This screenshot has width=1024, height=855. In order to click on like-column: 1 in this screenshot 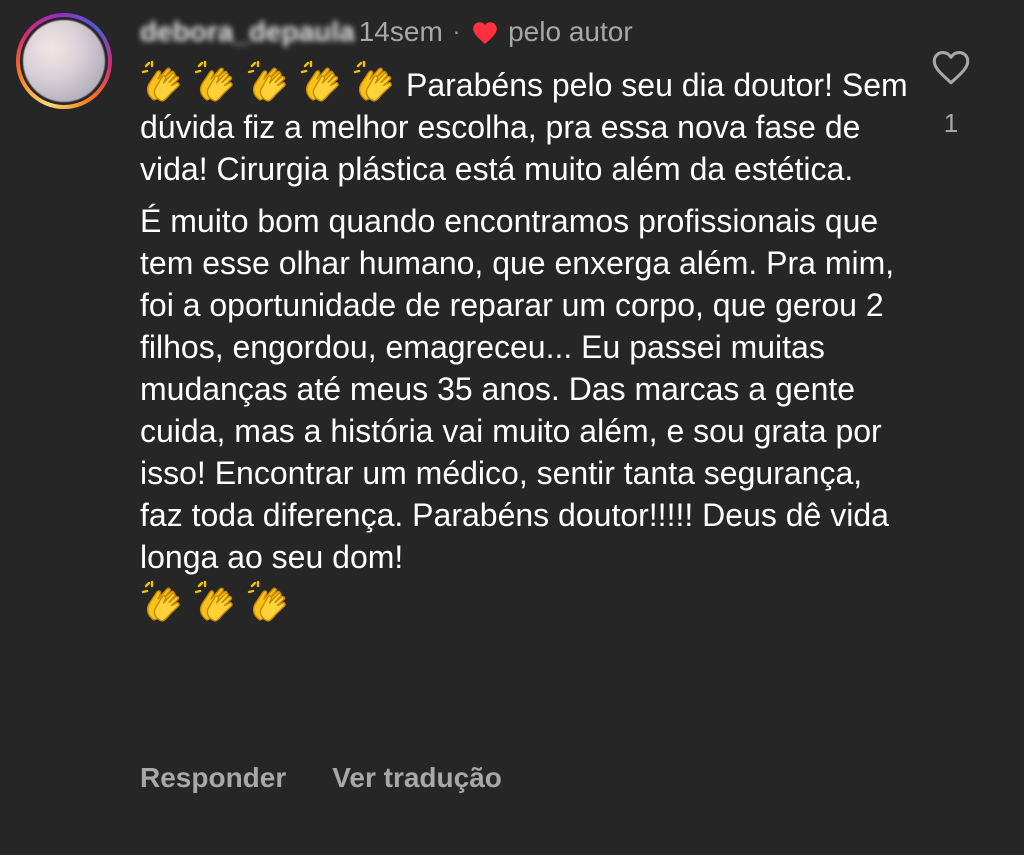, I will do `click(951, 92)`.